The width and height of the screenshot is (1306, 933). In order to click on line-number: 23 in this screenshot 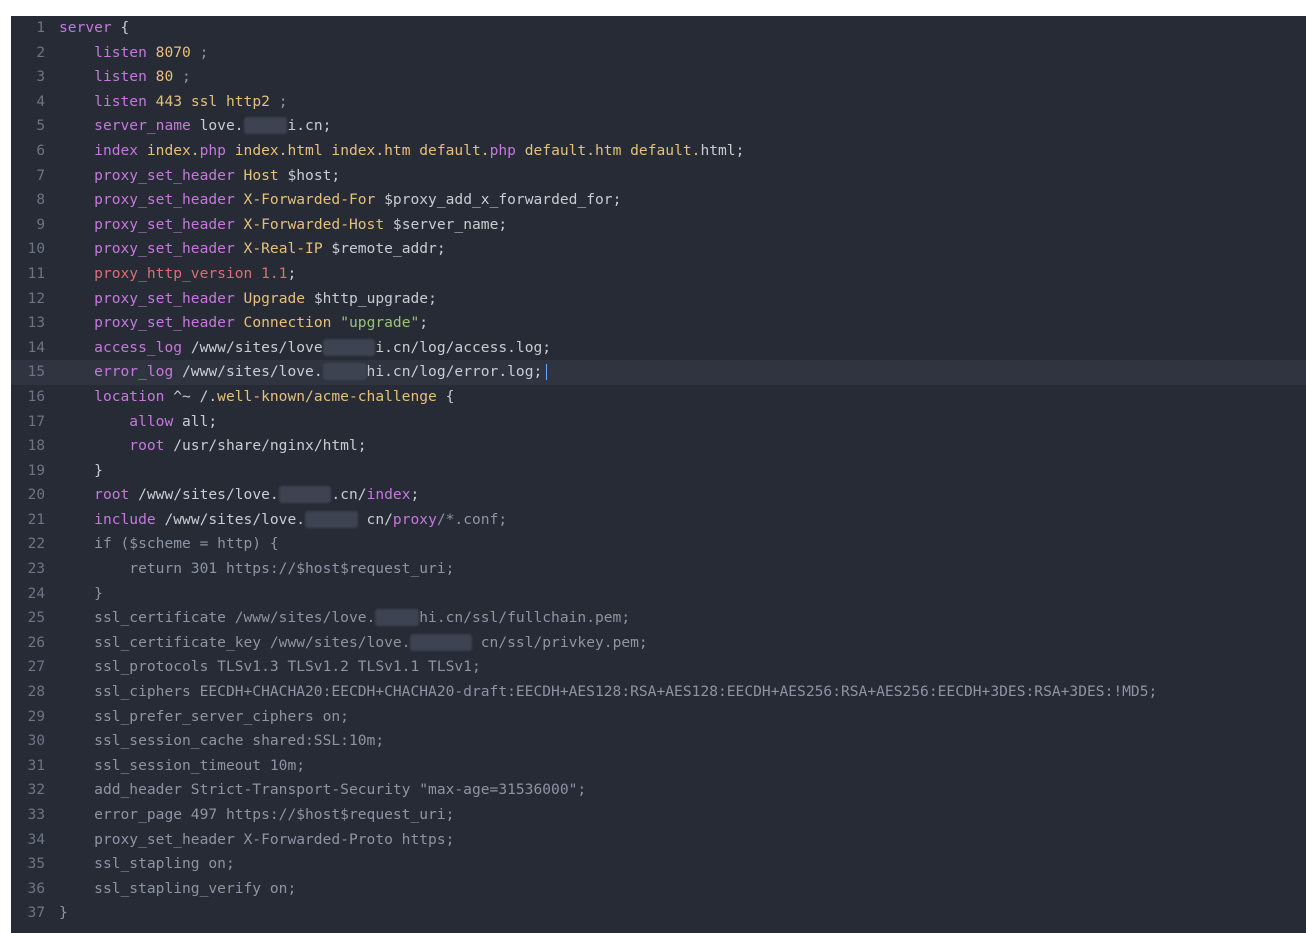, I will do `click(36, 569)`.